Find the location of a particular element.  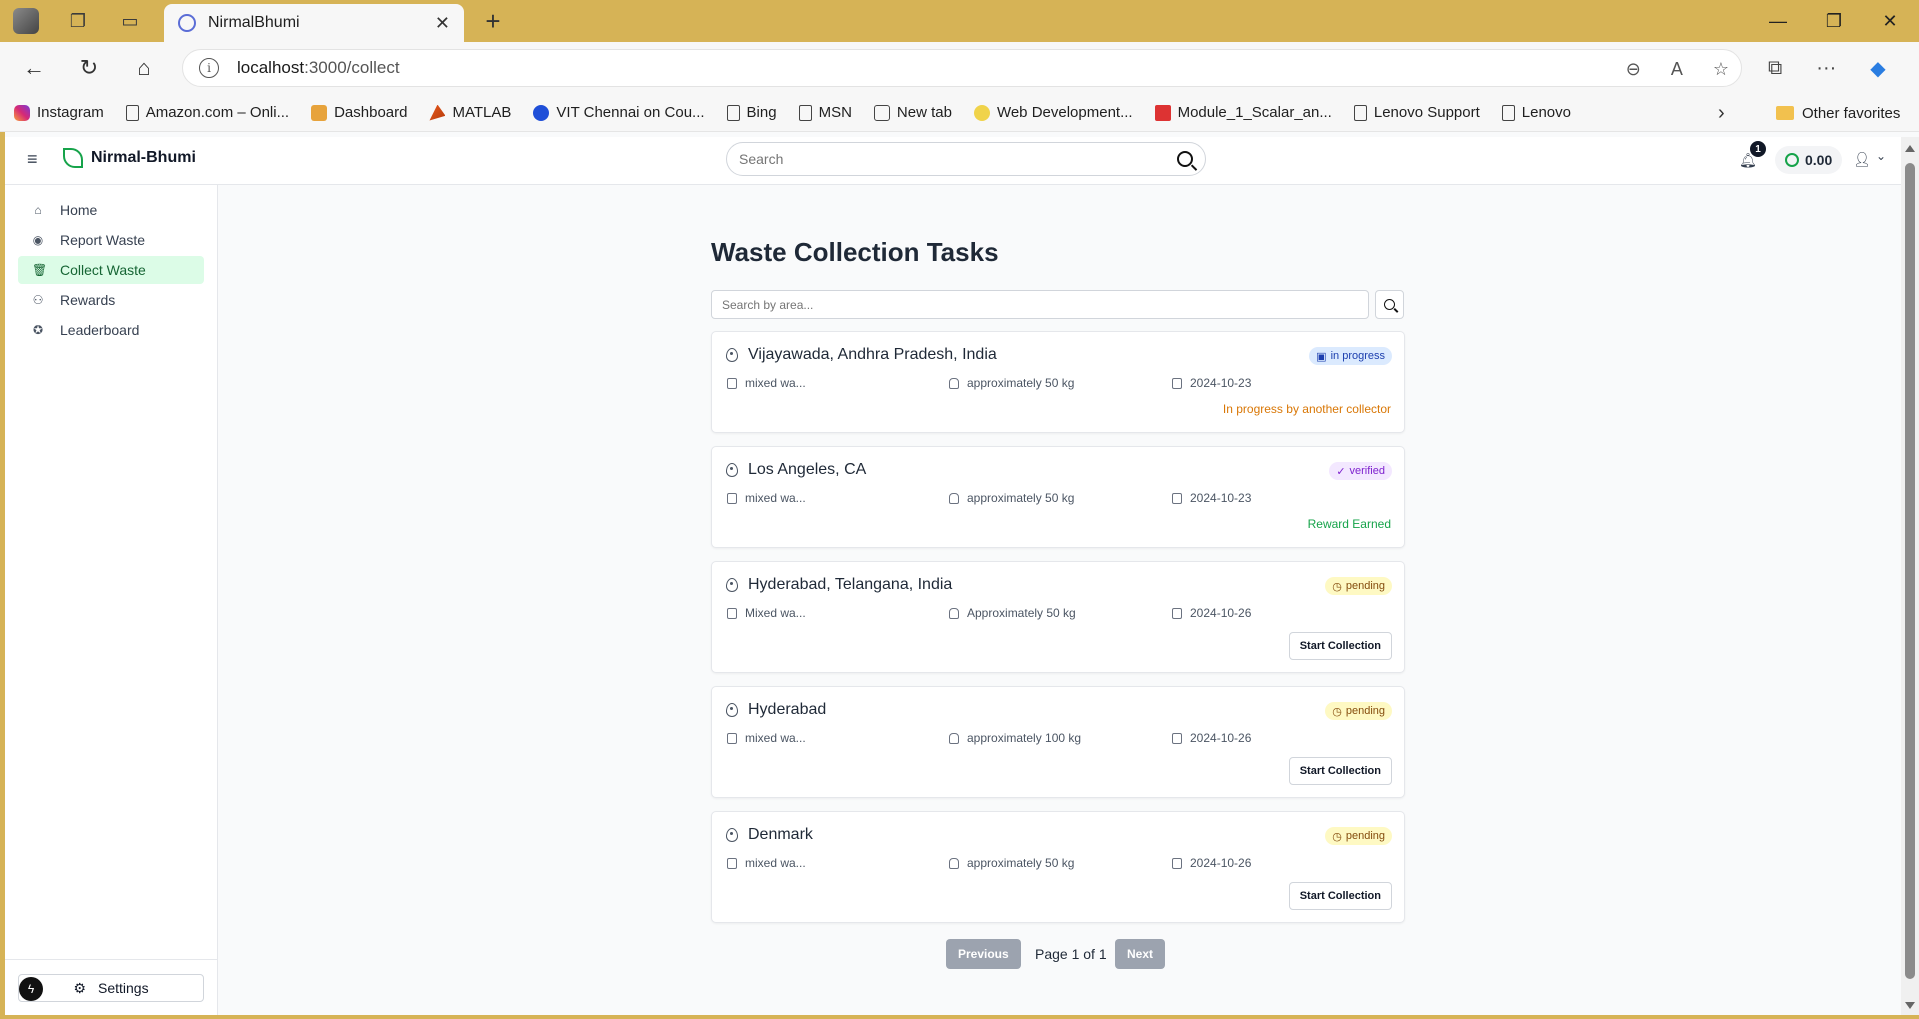

task-location: Los Angeles, CA is located at coordinates (796, 470).